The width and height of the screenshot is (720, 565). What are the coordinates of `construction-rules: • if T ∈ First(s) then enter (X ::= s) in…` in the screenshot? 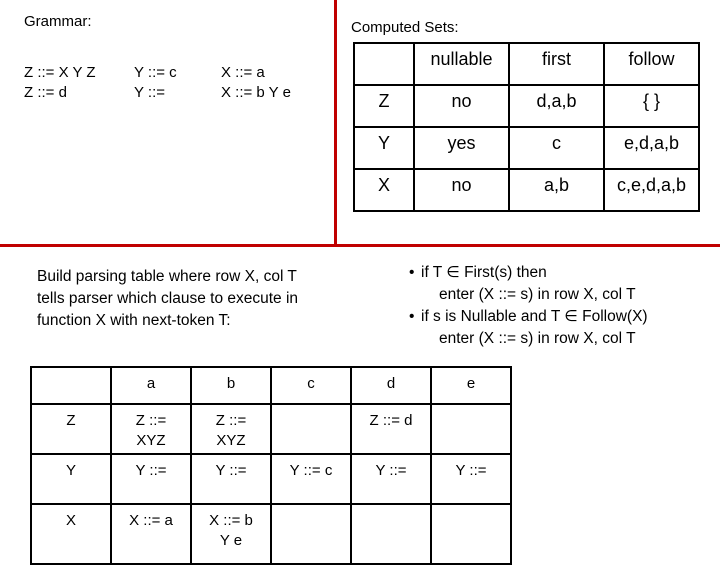 It's located at (528, 306).